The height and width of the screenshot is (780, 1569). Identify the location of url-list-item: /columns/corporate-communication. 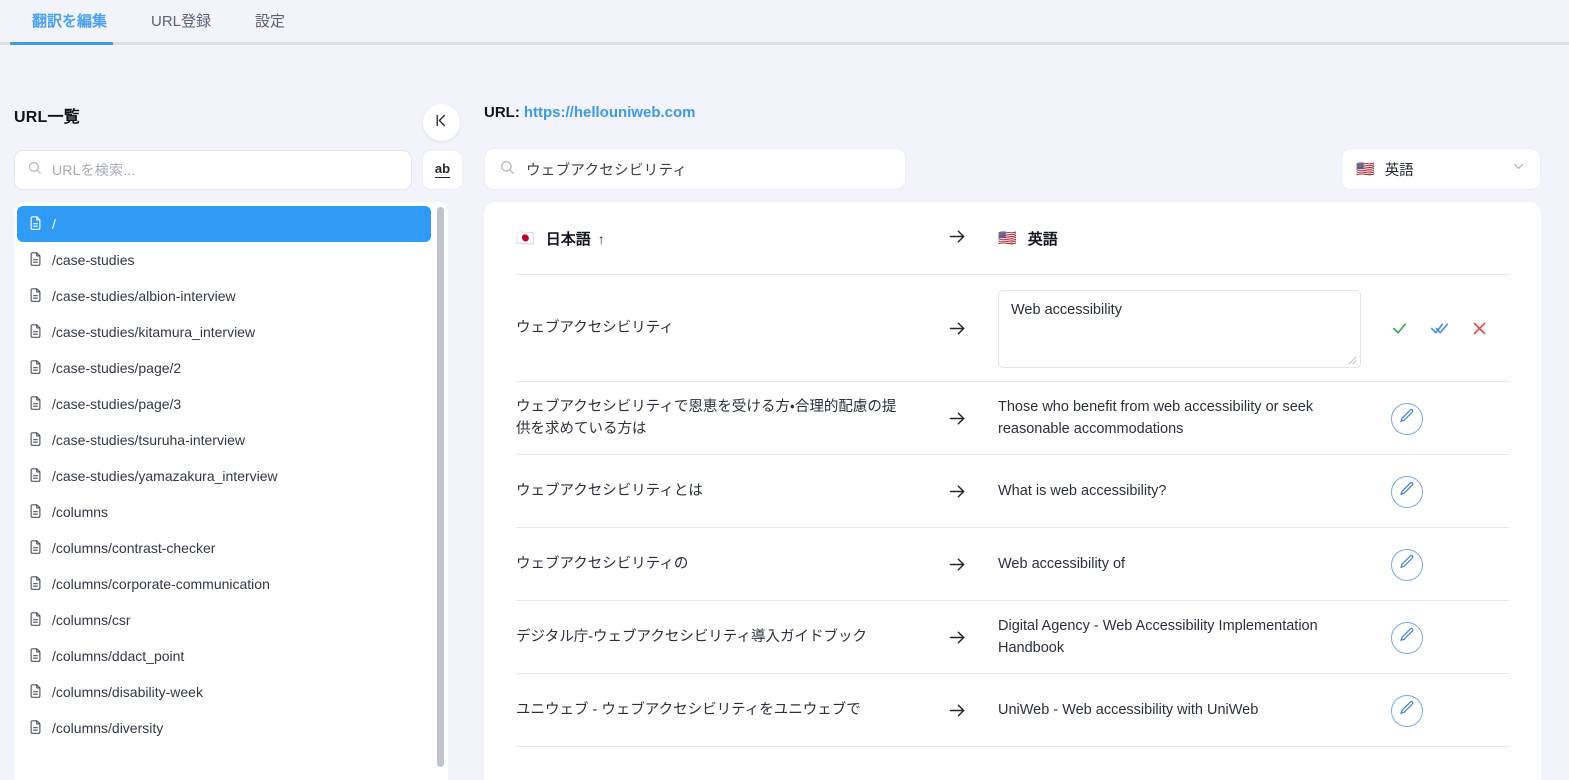
(224, 584).